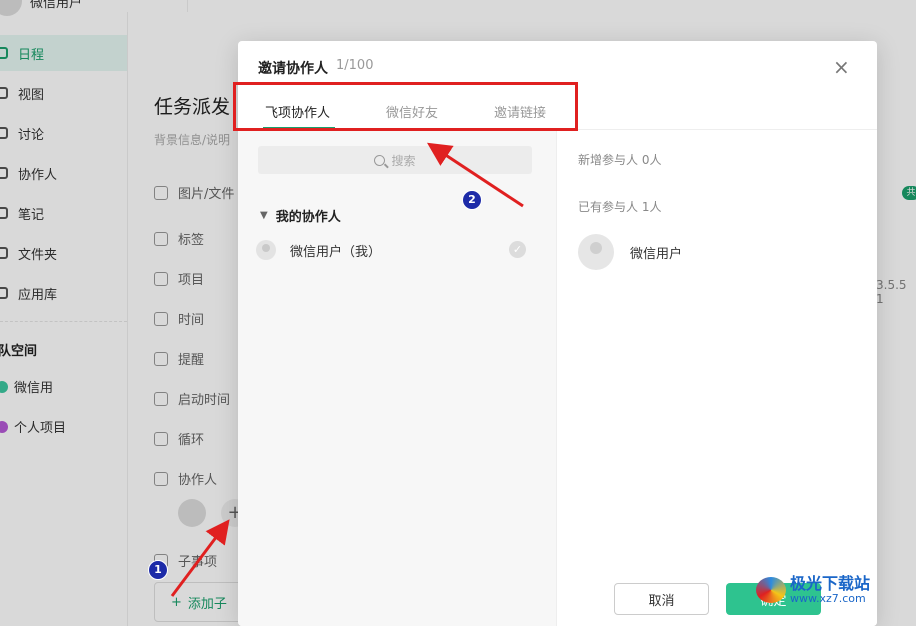 This screenshot has height=626, width=916. Describe the element at coordinates (830, 583) in the screenshot. I see `watermark-text: 极光下载站` at that location.